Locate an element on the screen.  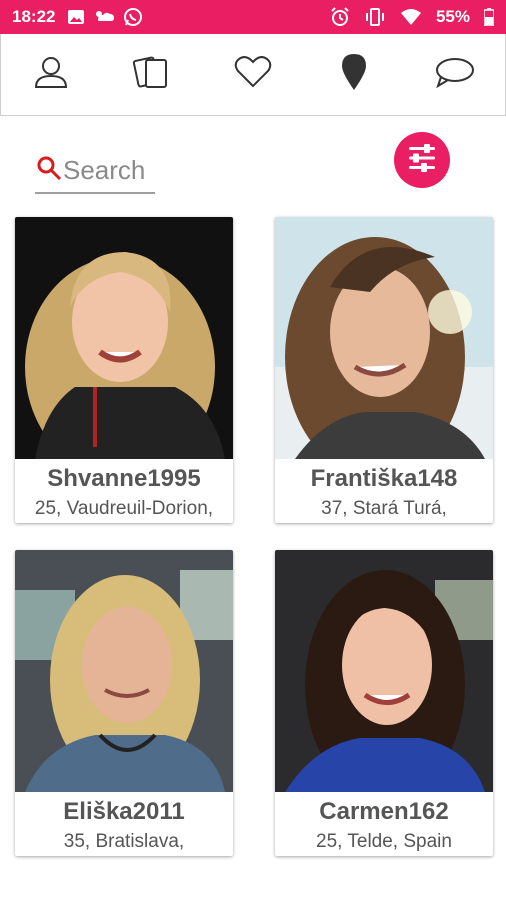
profile-icon is located at coordinates (51, 74).